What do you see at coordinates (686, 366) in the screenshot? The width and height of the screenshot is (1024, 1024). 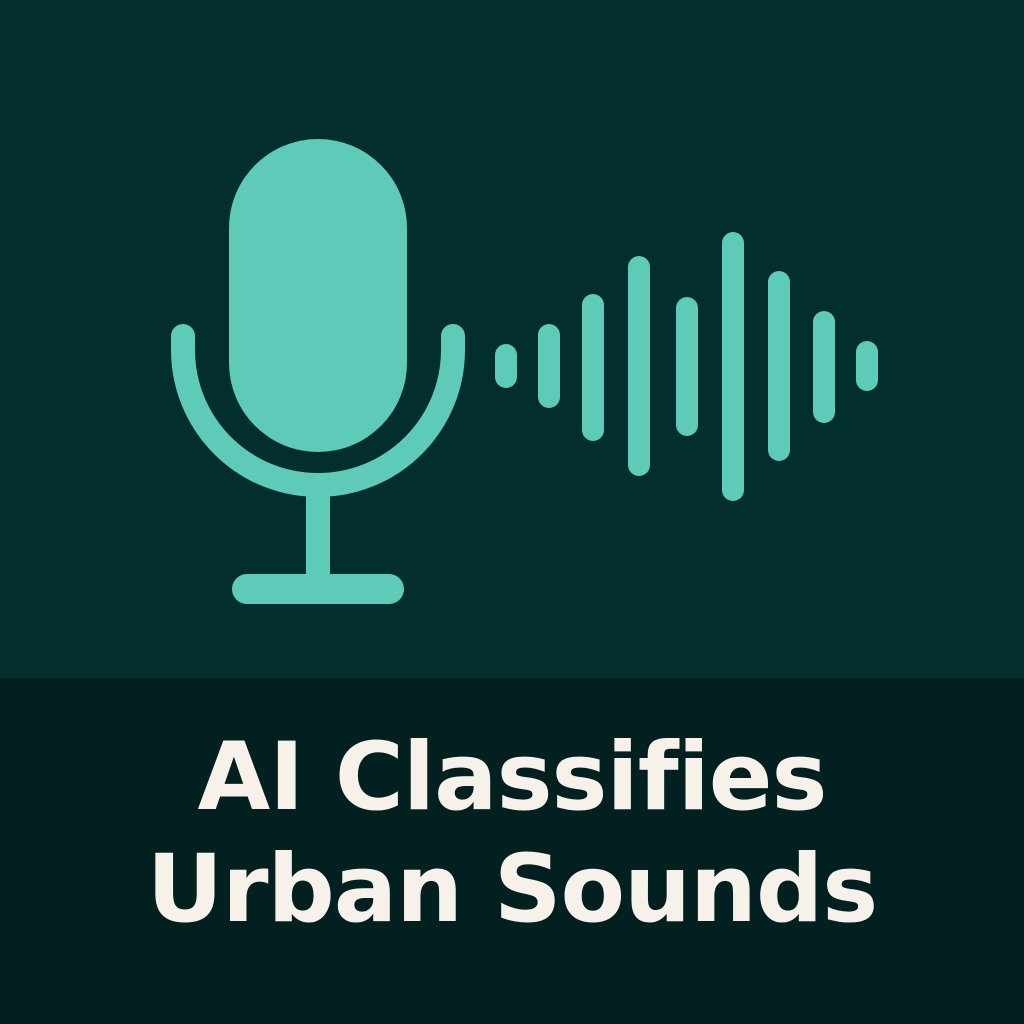 I see `sound-wave-icon` at bounding box center [686, 366].